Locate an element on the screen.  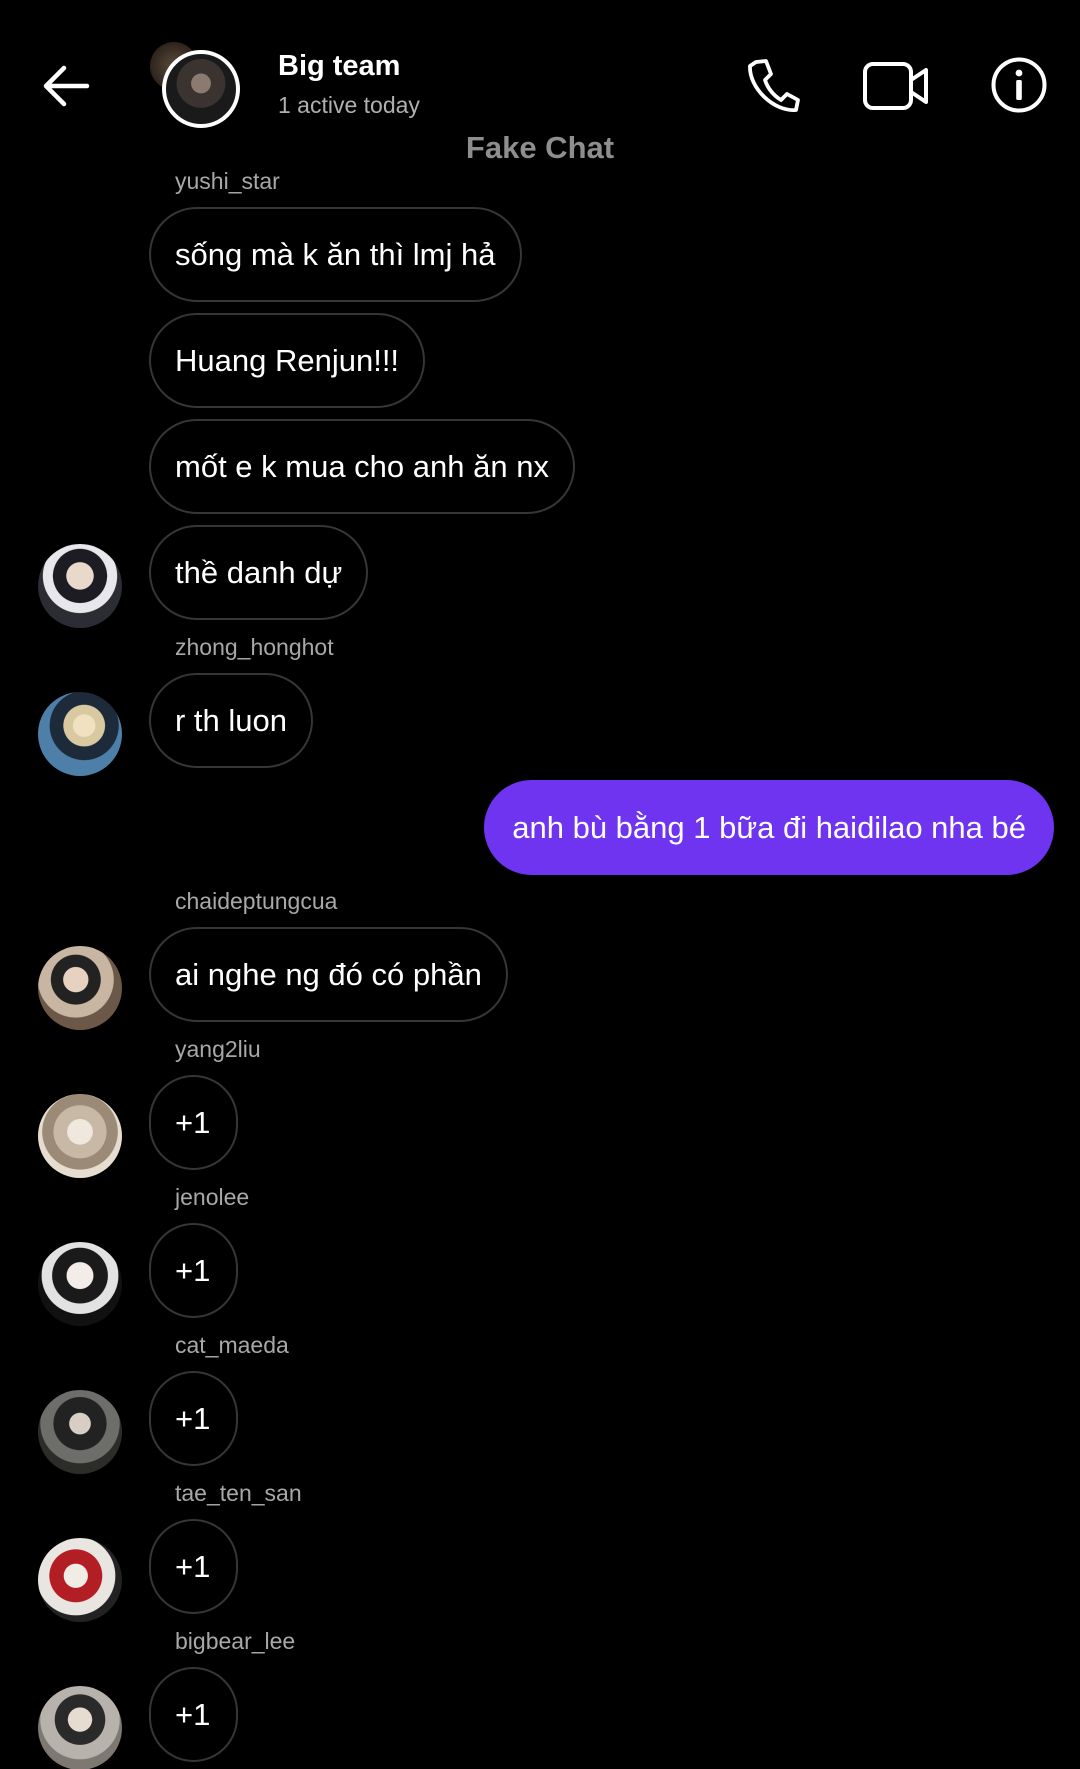
video-camera-icon is located at coordinates (895, 86).